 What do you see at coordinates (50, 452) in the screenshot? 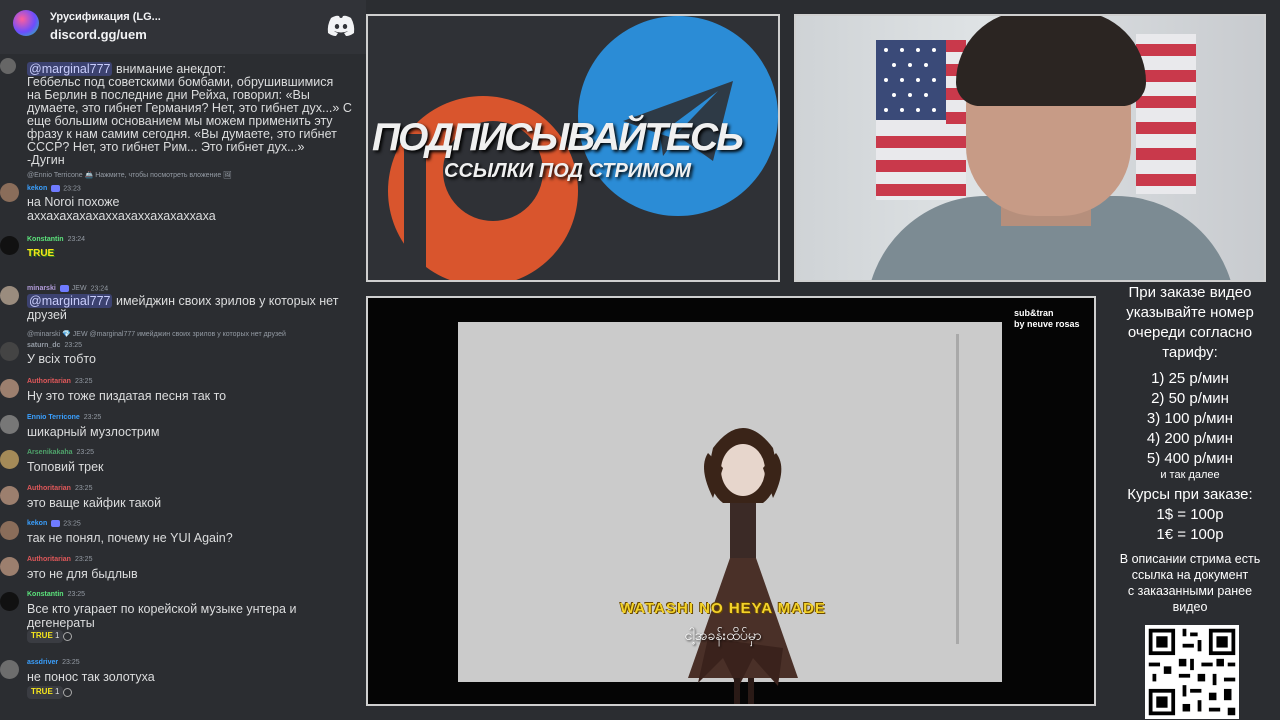
I see `username: Arsenikakaha` at bounding box center [50, 452].